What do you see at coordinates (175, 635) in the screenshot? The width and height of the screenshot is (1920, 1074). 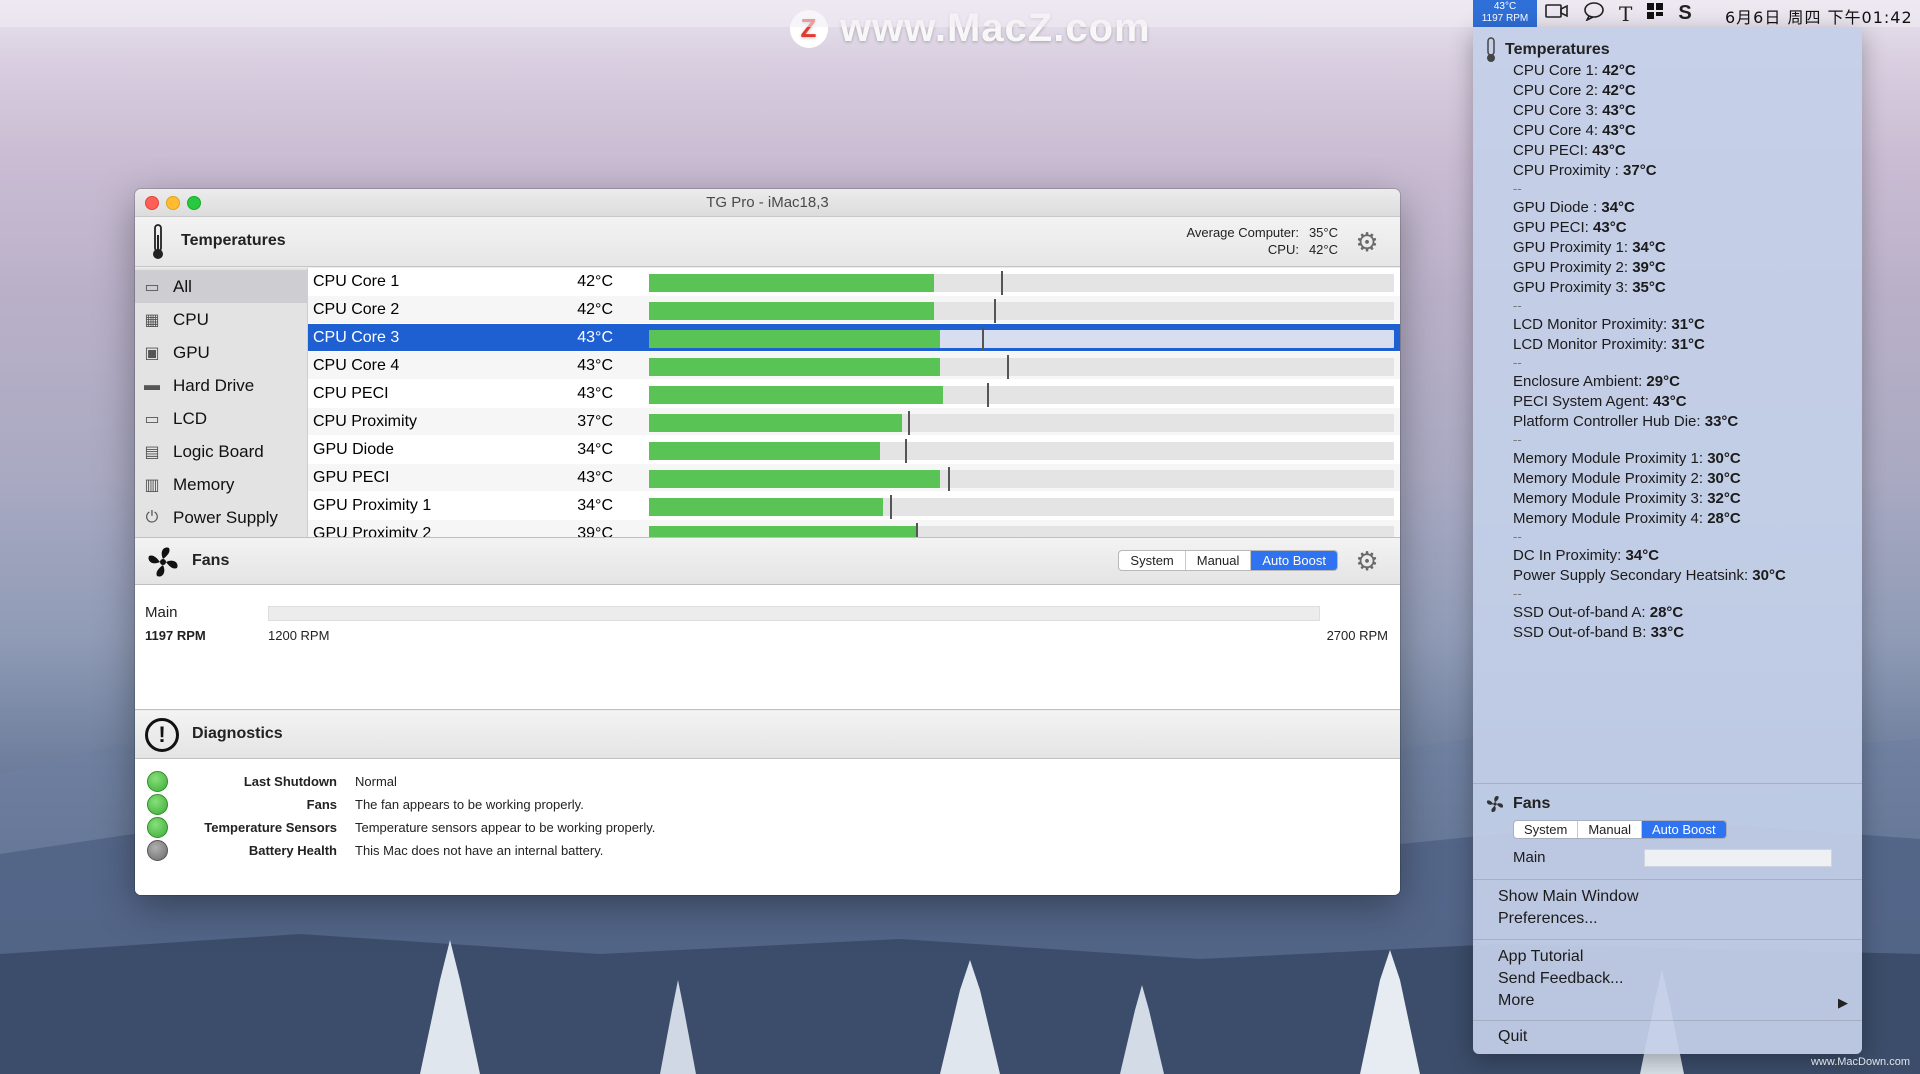 I see `fan-current-rpm: 1197 RPM` at bounding box center [175, 635].